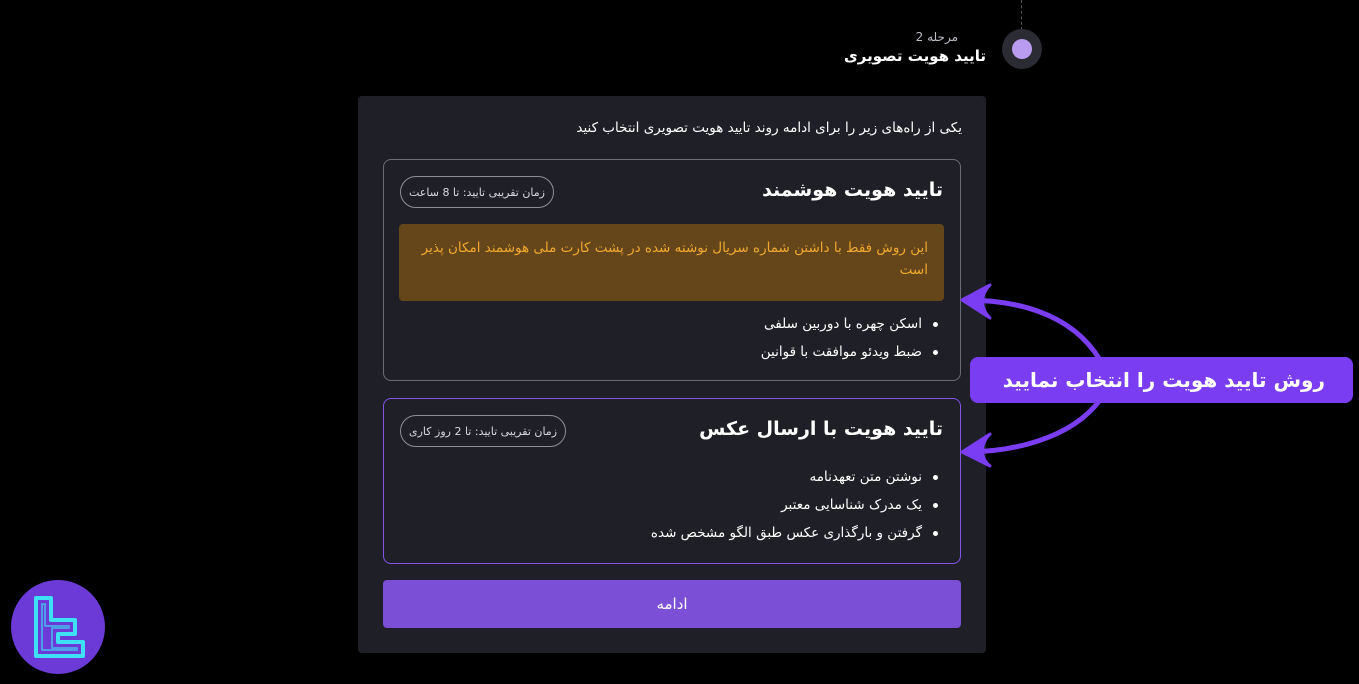 Image resolution: width=1359 pixels, height=684 pixels. What do you see at coordinates (1161, 380) in the screenshot?
I see `annotation-callout: روش تایید هویت را انتخاب نمایید` at bounding box center [1161, 380].